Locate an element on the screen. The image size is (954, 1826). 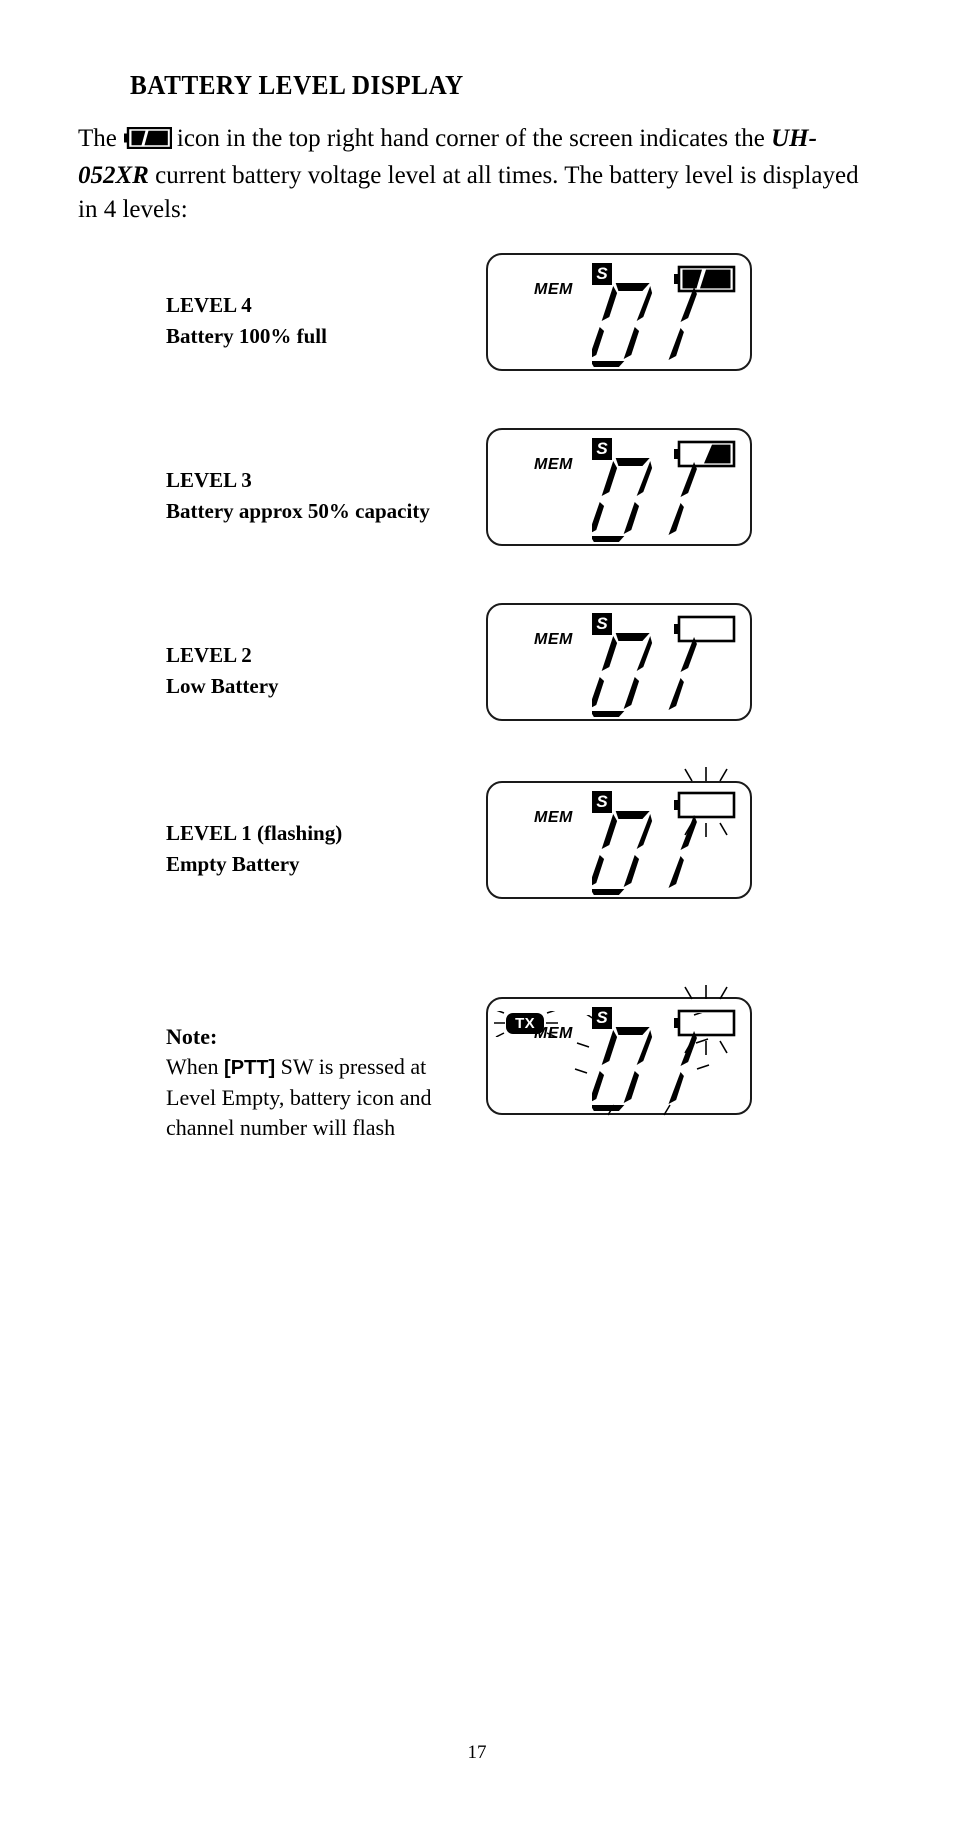
level-4-description: Battery 100% full is located at coordinates (246, 336).